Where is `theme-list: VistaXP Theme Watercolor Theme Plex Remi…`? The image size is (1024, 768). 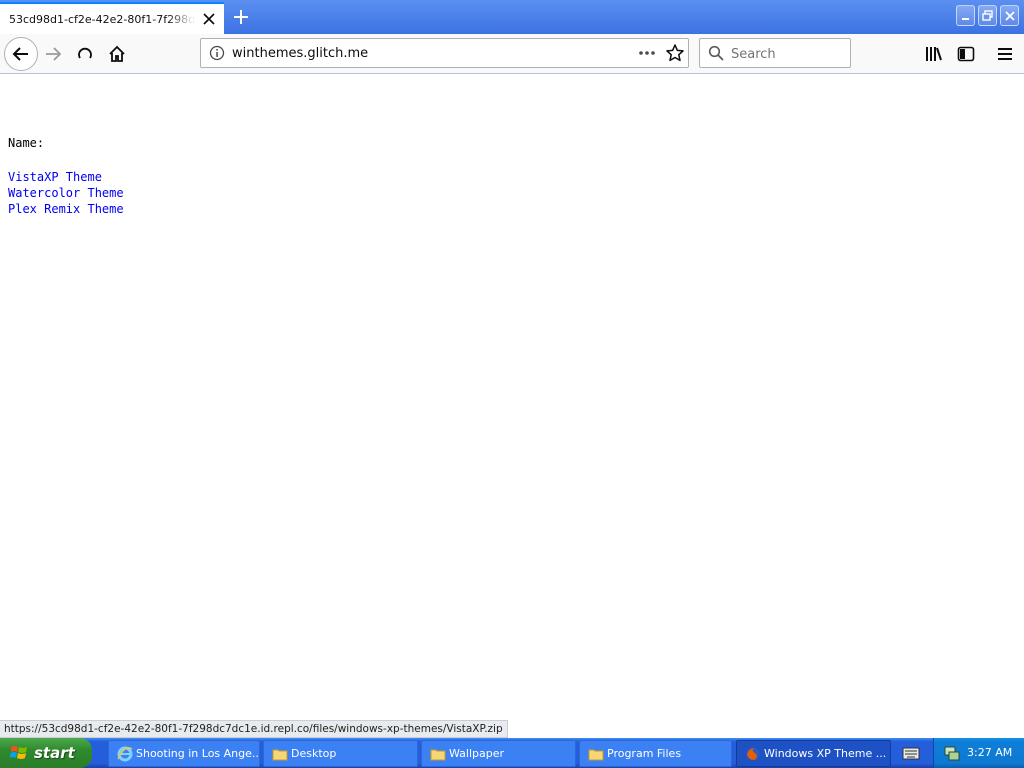
theme-list: VistaXP Theme Watercolor Theme Plex Remi… is located at coordinates (66, 193).